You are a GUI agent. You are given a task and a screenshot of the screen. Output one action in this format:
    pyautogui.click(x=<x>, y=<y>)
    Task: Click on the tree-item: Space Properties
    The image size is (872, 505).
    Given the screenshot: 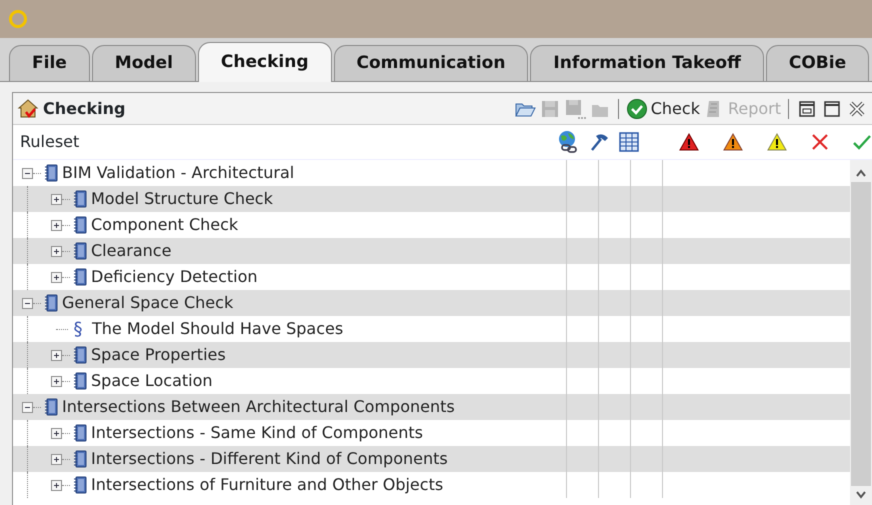 What is the action you would take?
    pyautogui.click(x=158, y=355)
    